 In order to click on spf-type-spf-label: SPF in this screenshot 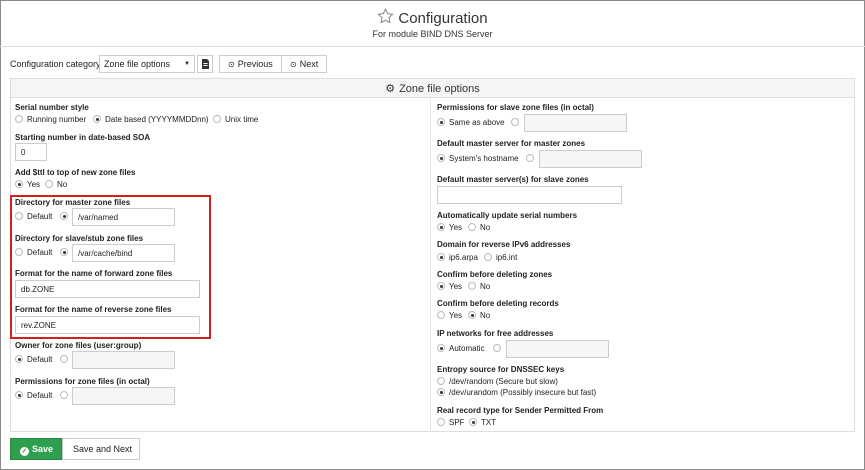, I will do `click(457, 422)`.